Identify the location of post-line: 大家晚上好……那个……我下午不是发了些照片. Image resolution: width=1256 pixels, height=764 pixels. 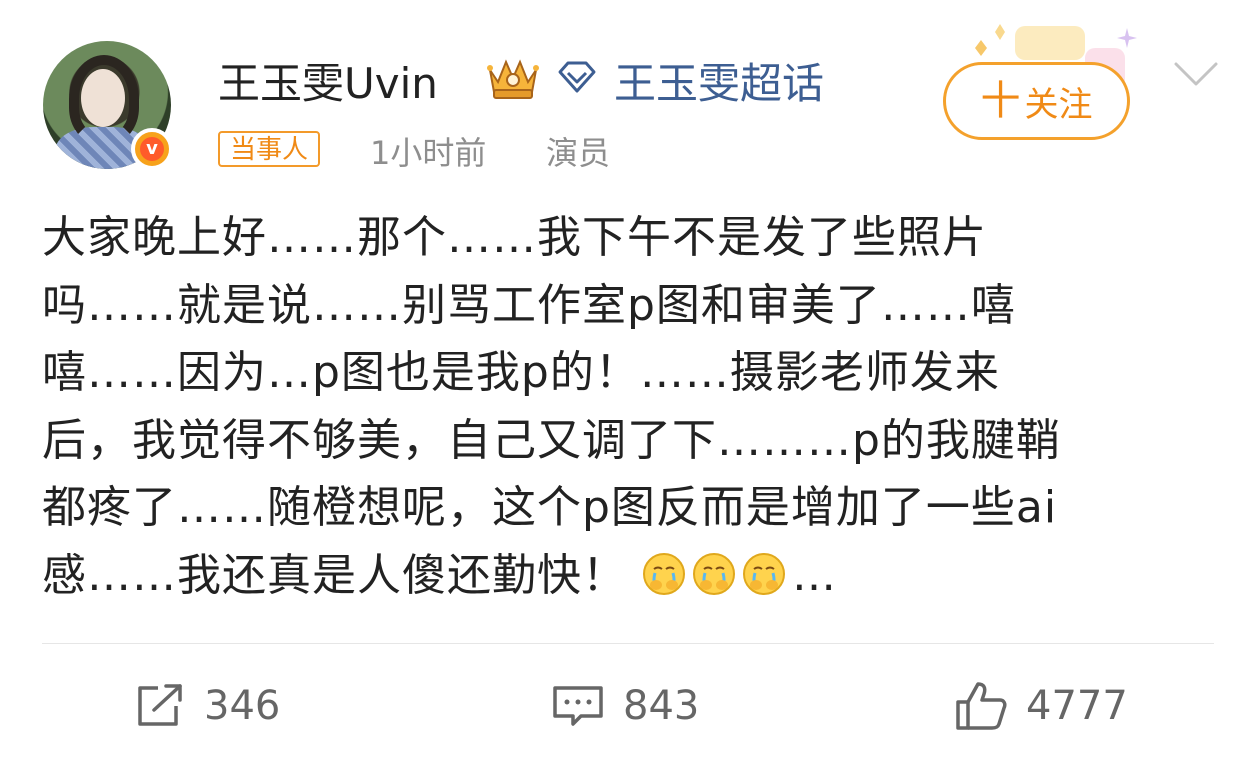
(514, 237).